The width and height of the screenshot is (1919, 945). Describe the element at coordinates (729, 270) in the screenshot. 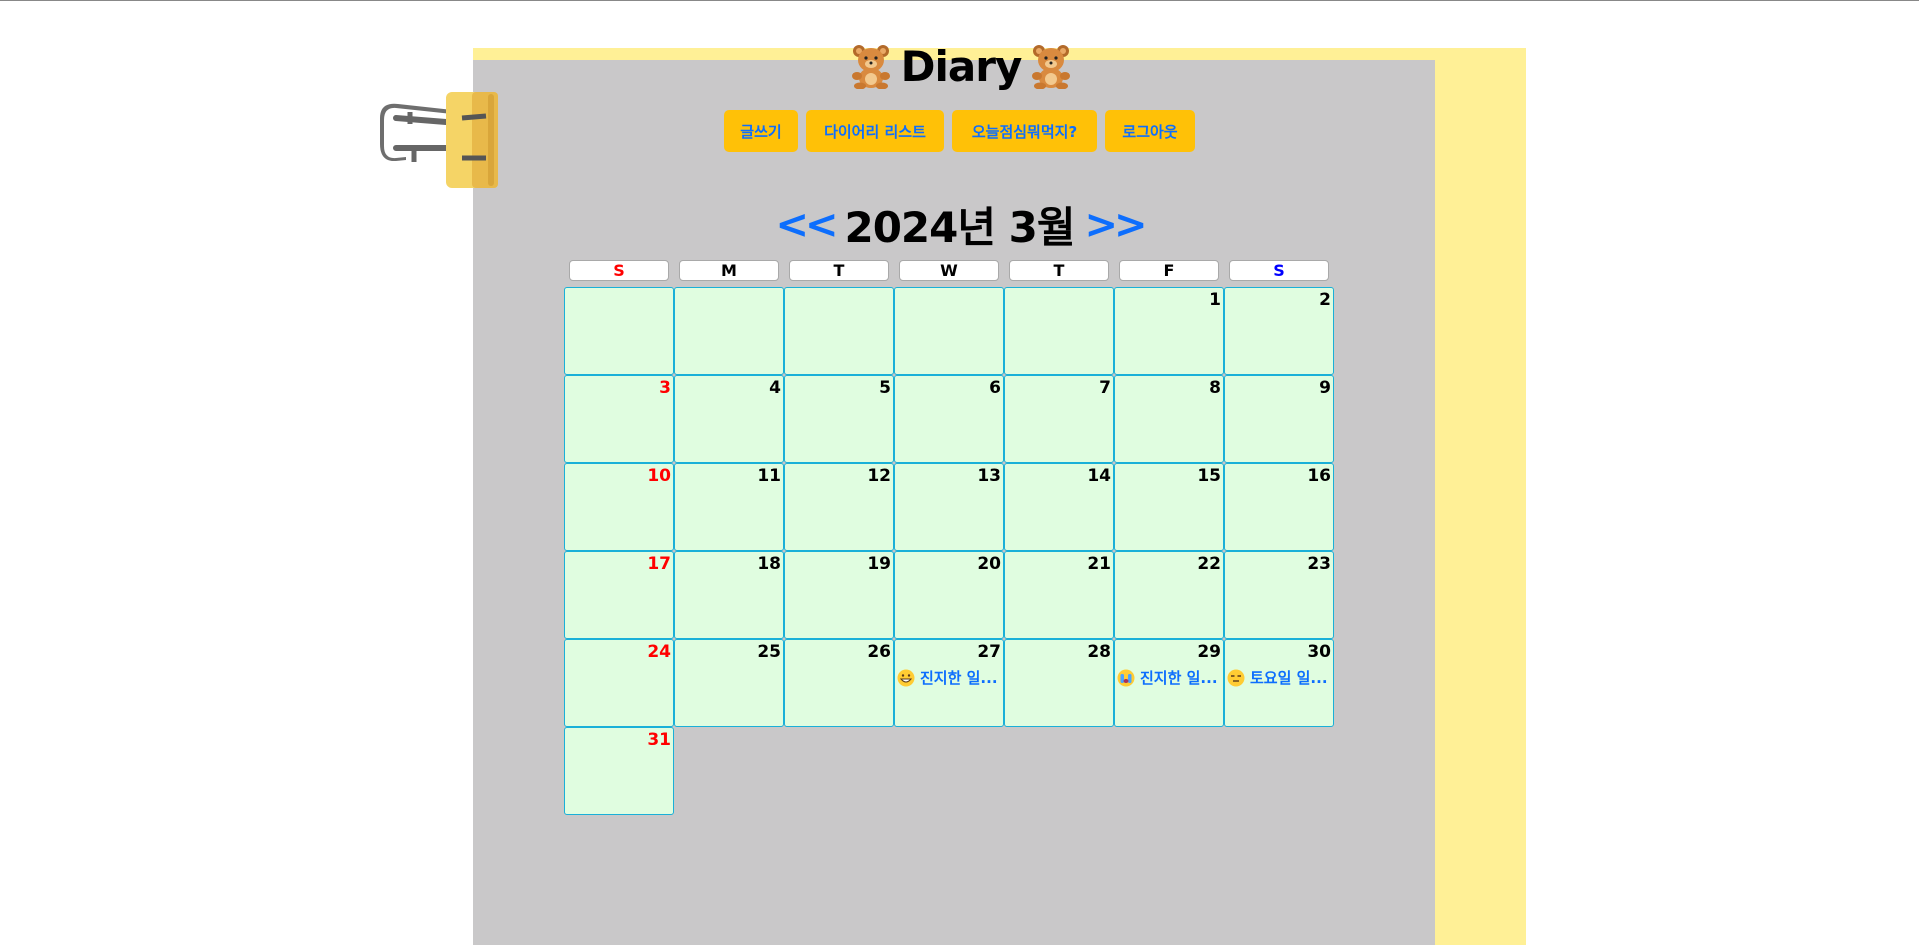

I see `weekday-mon: M` at that location.